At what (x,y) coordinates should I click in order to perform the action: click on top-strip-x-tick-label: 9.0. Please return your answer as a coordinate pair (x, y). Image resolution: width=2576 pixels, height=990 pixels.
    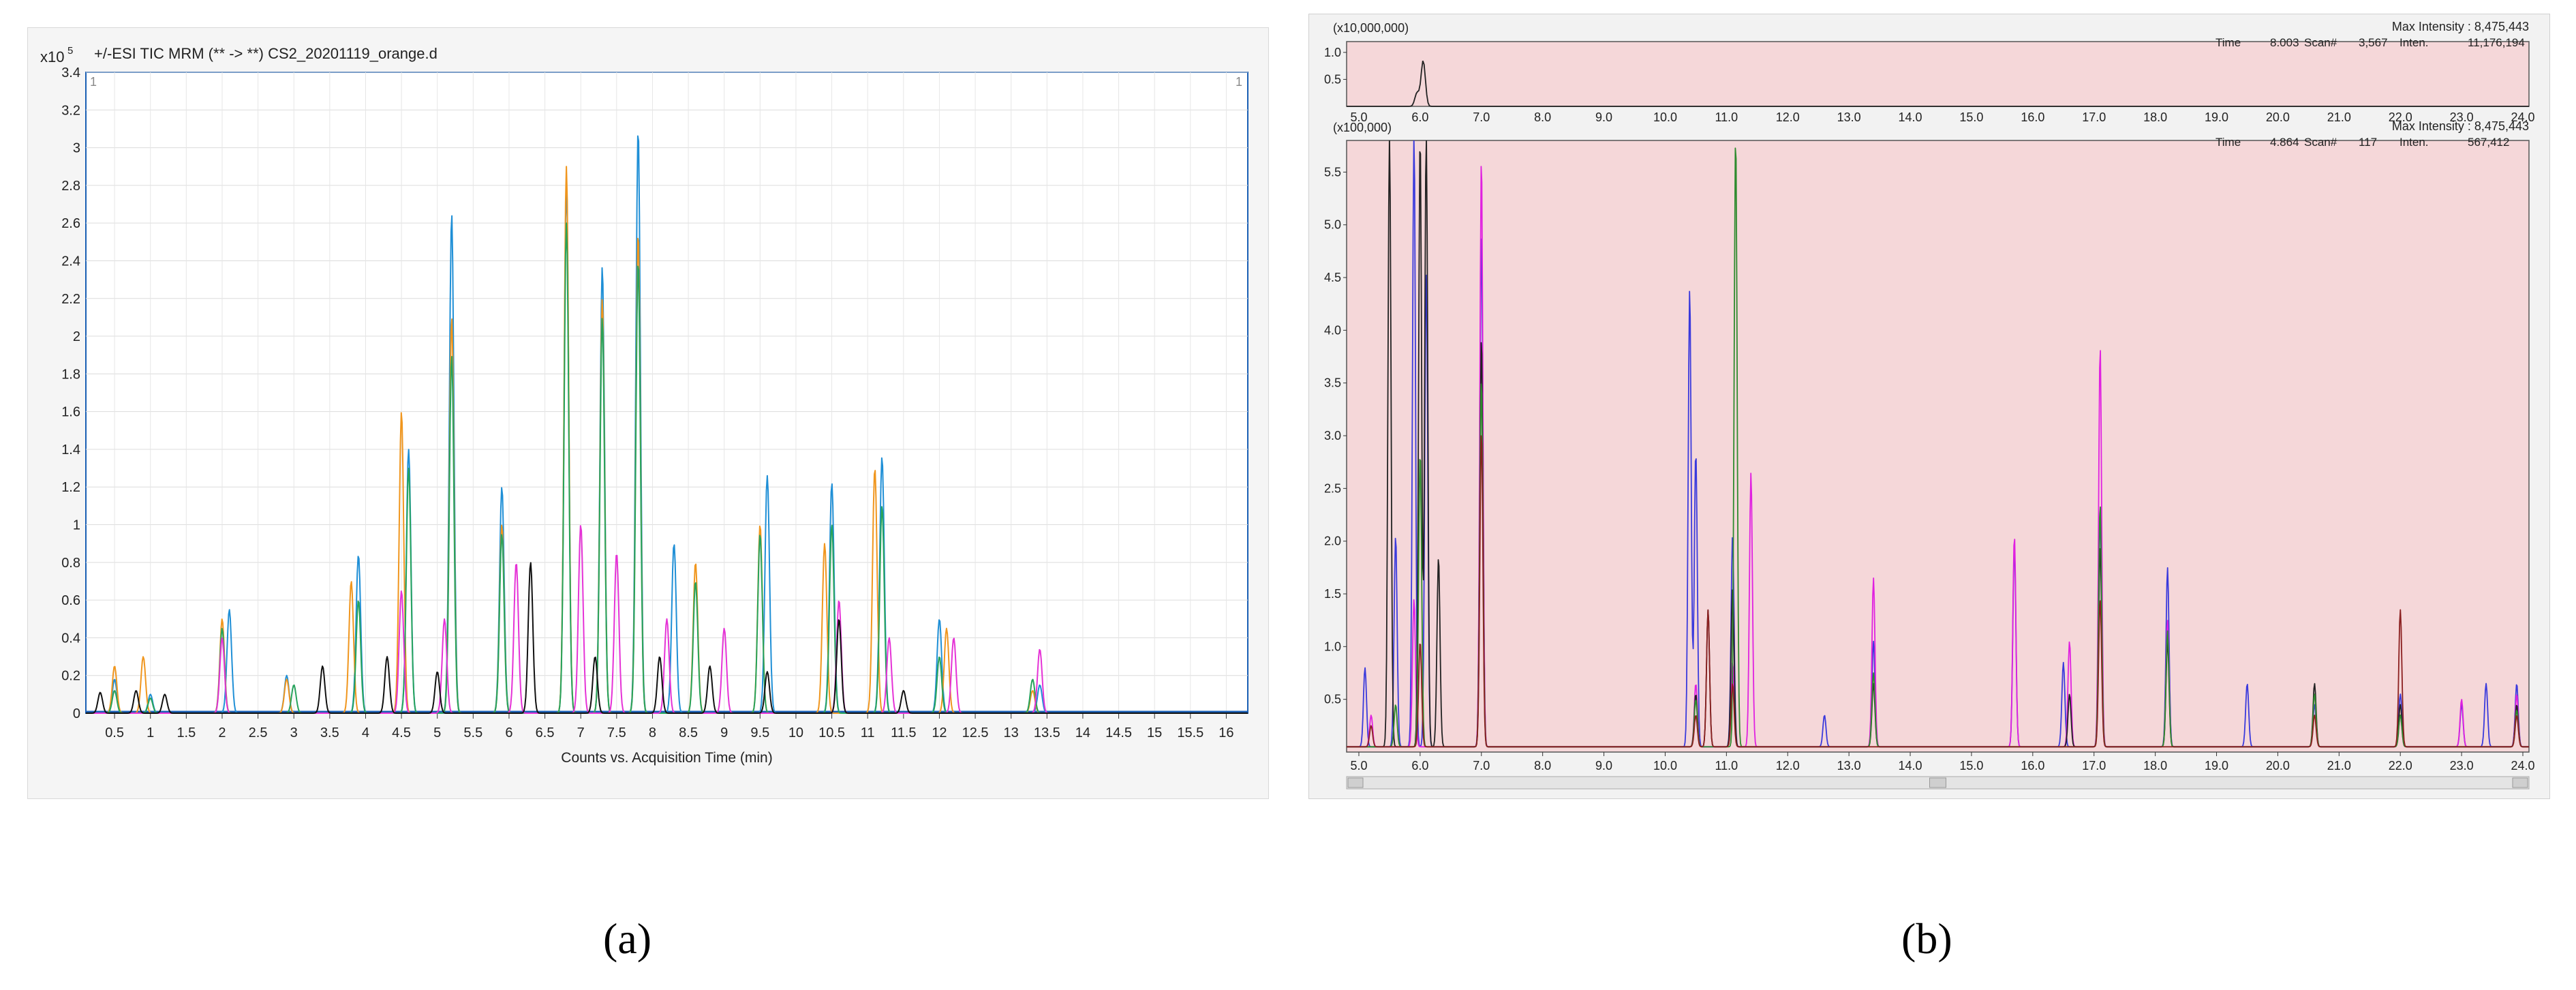
    Looking at the image, I should click on (1604, 117).